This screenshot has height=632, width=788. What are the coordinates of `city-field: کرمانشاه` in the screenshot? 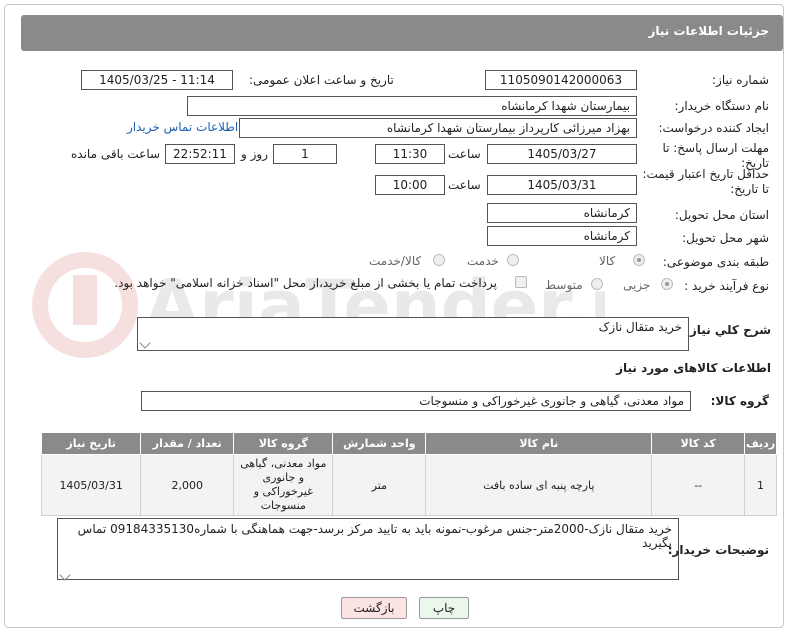 It's located at (562, 236).